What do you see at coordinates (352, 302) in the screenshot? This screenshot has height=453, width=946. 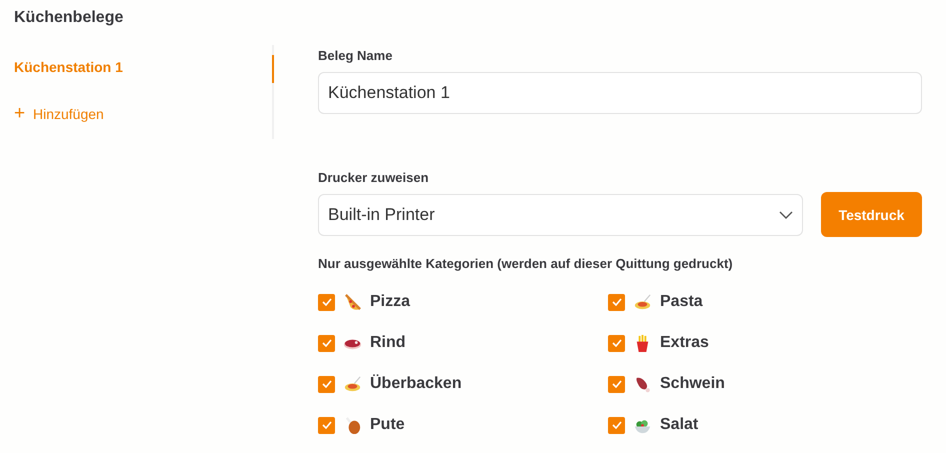 I see `pizza-slice-icon` at bounding box center [352, 302].